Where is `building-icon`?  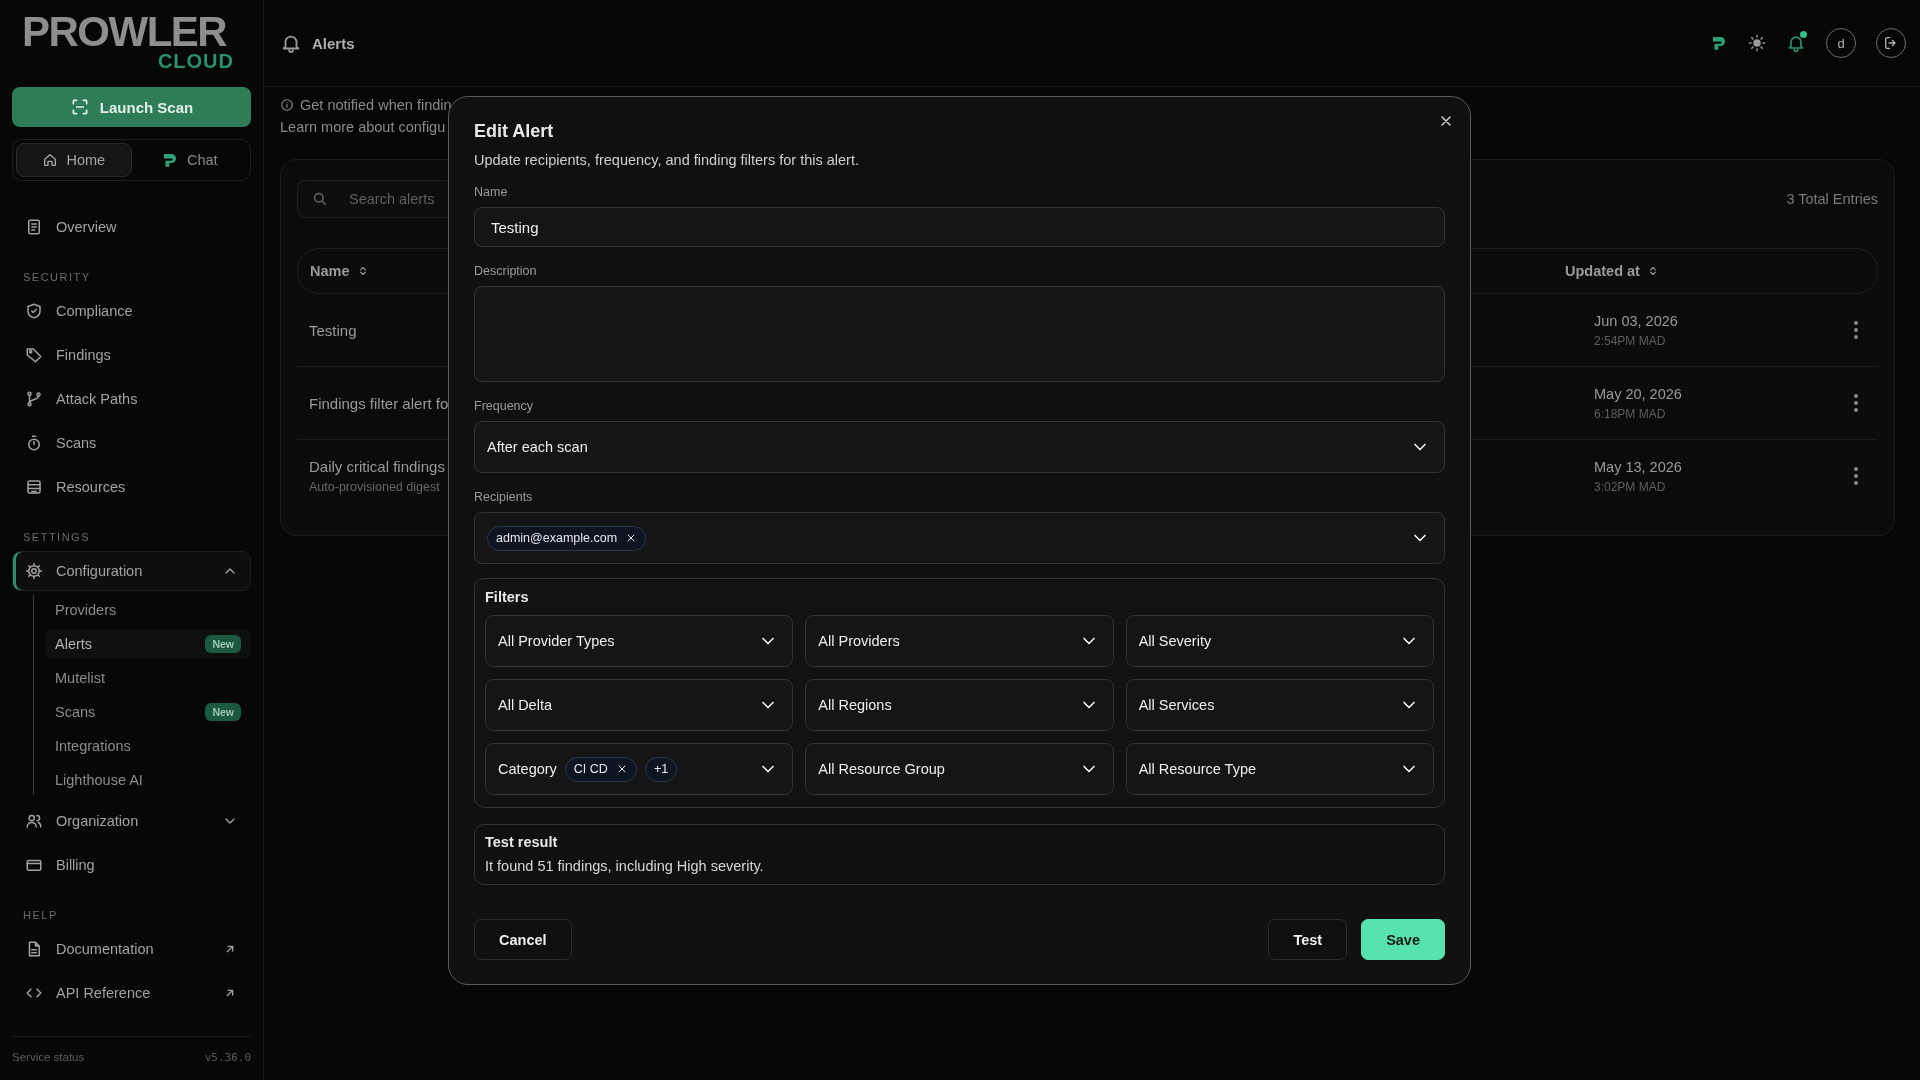
building-icon is located at coordinates (34, 487).